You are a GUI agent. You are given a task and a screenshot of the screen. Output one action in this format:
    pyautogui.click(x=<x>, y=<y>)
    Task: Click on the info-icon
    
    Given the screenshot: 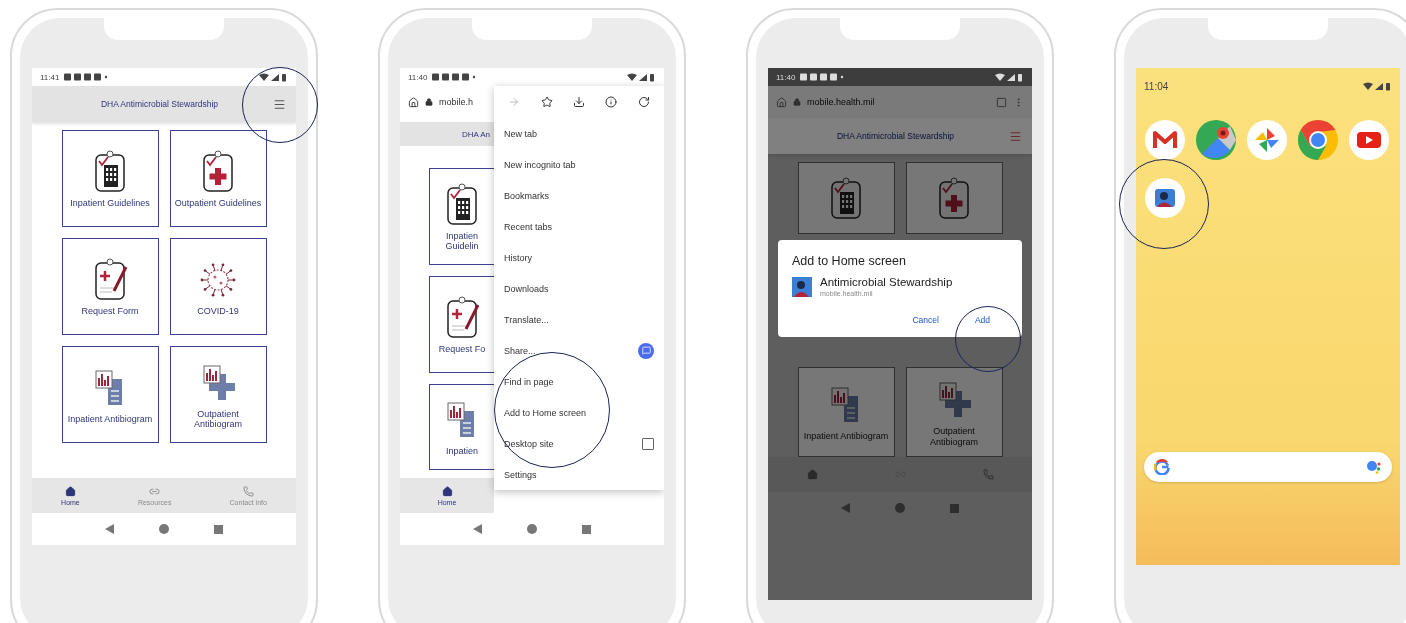 What is the action you would take?
    pyautogui.click(x=611, y=102)
    